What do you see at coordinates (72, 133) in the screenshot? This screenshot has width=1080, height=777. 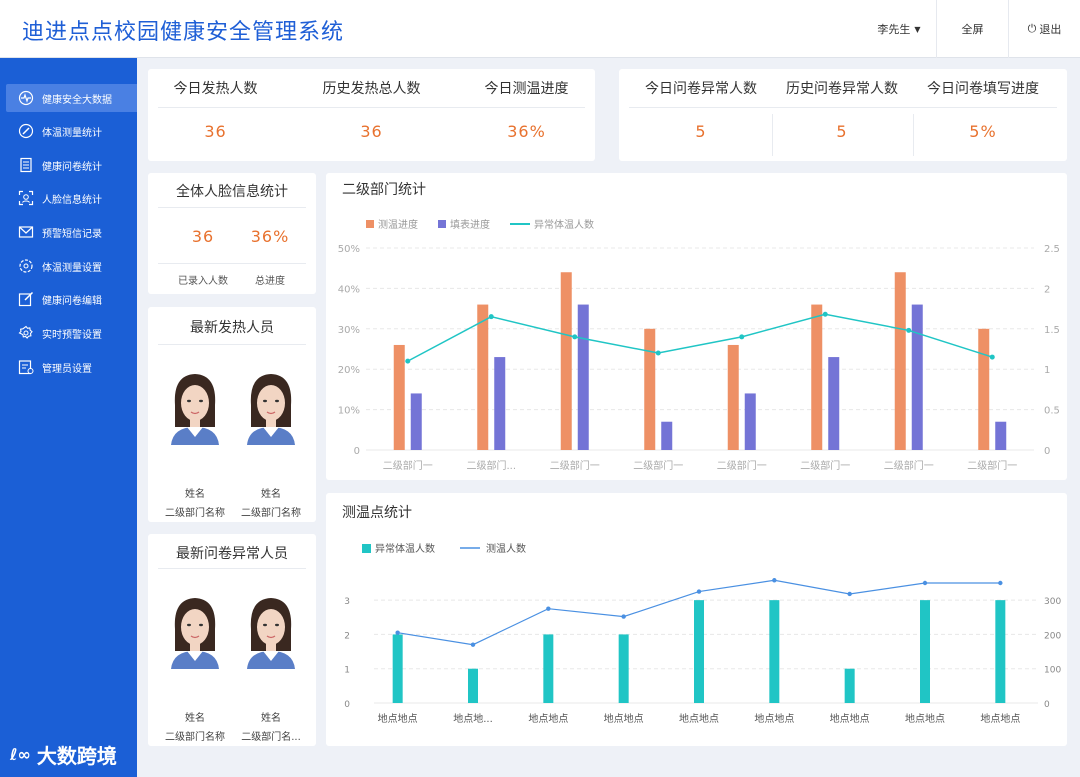 I see `sidebar-item-label: 体温测量统计` at bounding box center [72, 133].